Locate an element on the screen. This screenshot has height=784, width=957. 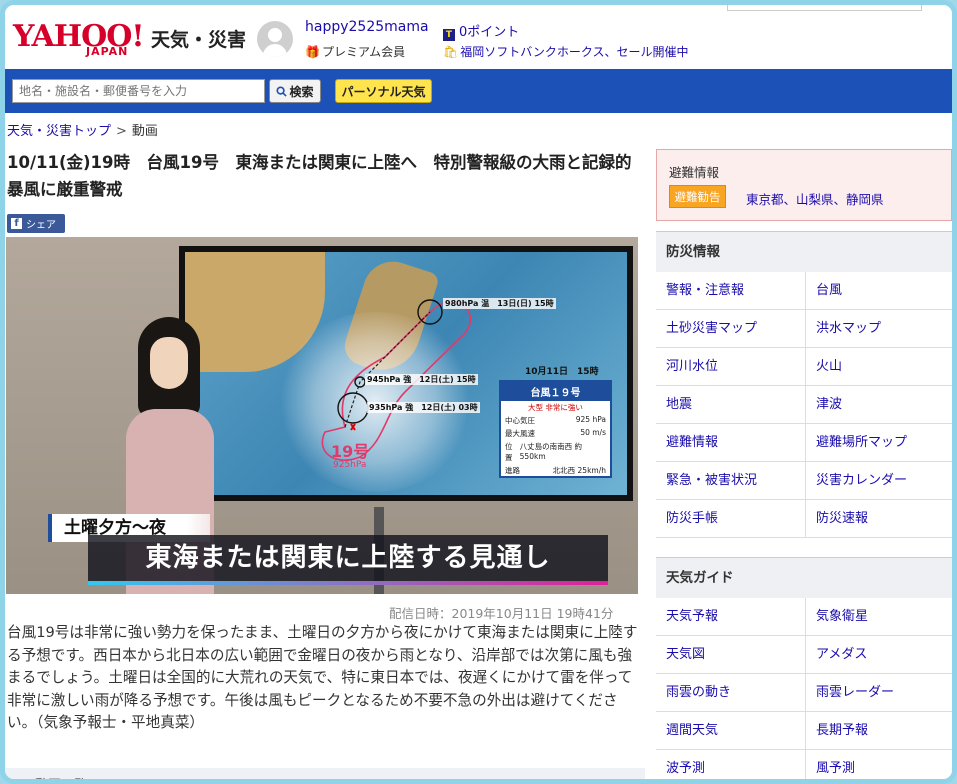
weather-link: 風予測 is located at coordinates (879, 764).